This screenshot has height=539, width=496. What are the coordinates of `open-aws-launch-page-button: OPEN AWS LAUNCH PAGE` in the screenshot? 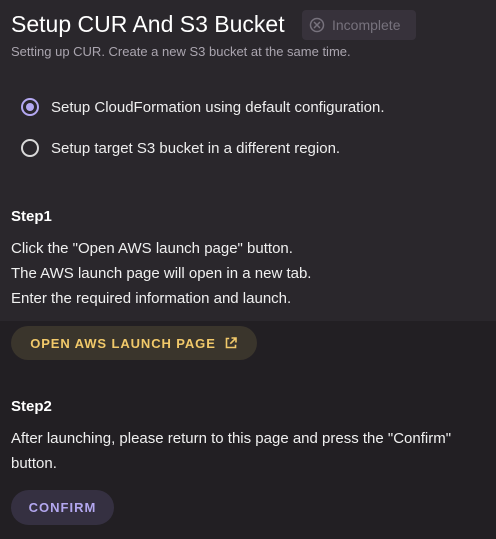 It's located at (134, 343).